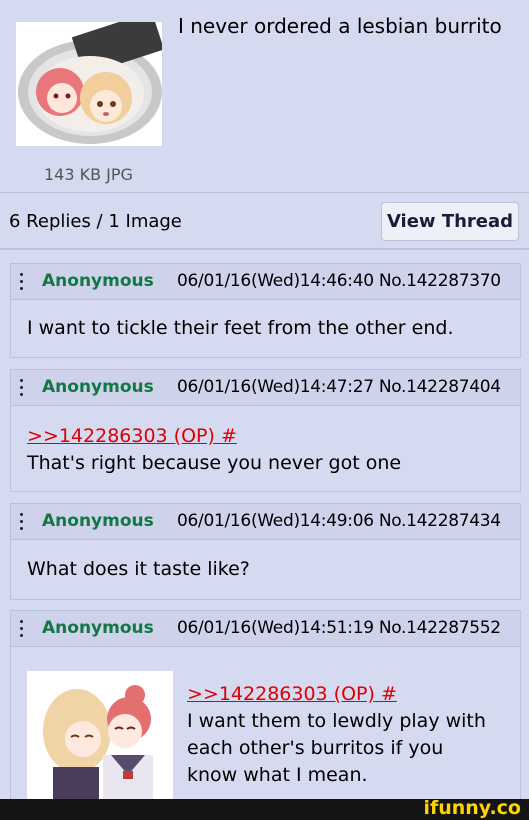  Describe the element at coordinates (450, 221) in the screenshot. I see `view-thread-button: View Thread` at that location.